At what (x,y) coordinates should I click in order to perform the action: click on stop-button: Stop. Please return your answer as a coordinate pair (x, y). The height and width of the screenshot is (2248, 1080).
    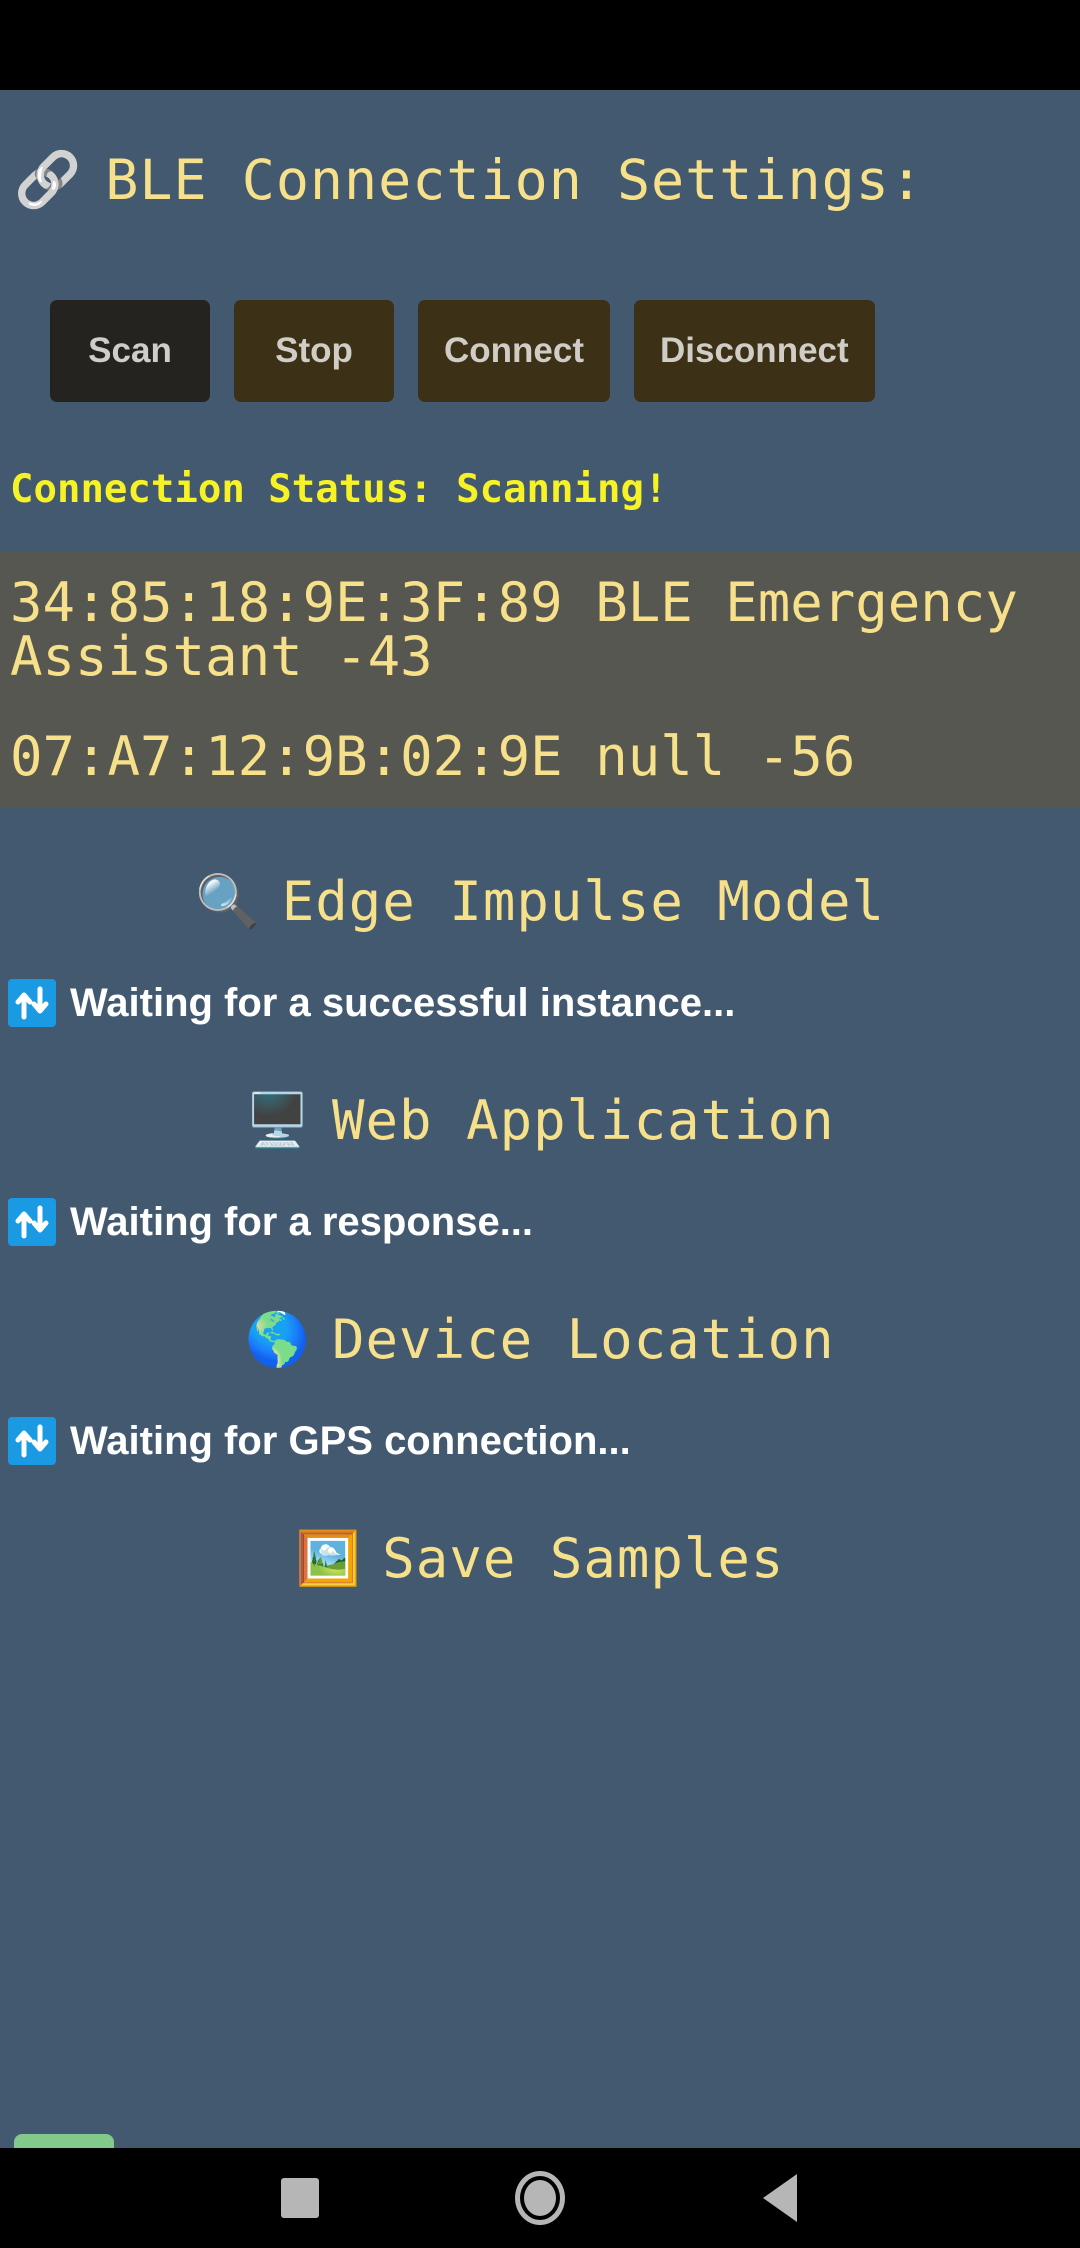
    Looking at the image, I should click on (314, 351).